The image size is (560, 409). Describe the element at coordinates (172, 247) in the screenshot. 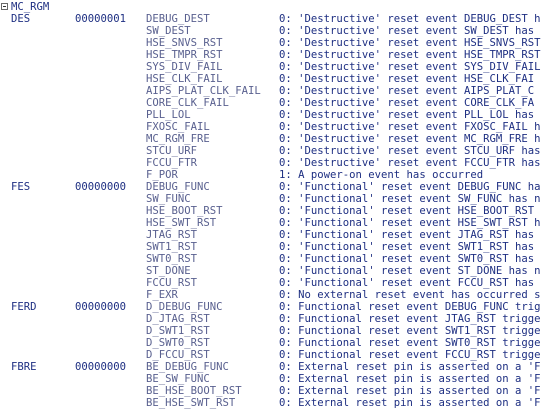

I see `field-name: SWT1_RST` at that location.